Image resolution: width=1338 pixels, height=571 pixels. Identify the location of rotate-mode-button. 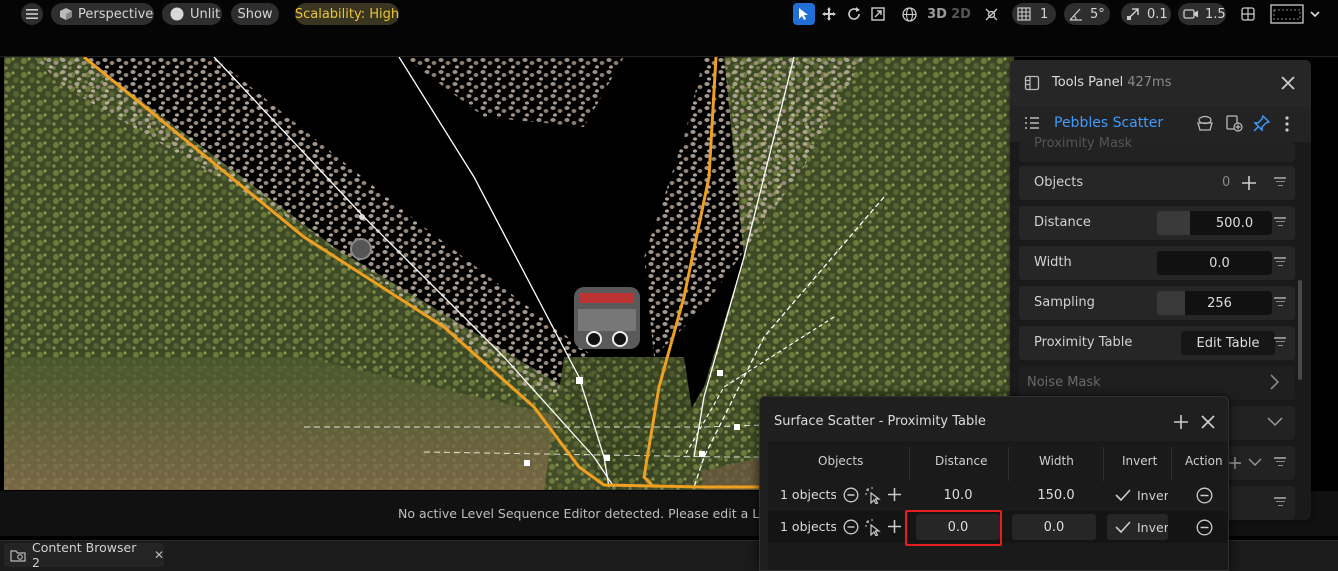
(854, 14).